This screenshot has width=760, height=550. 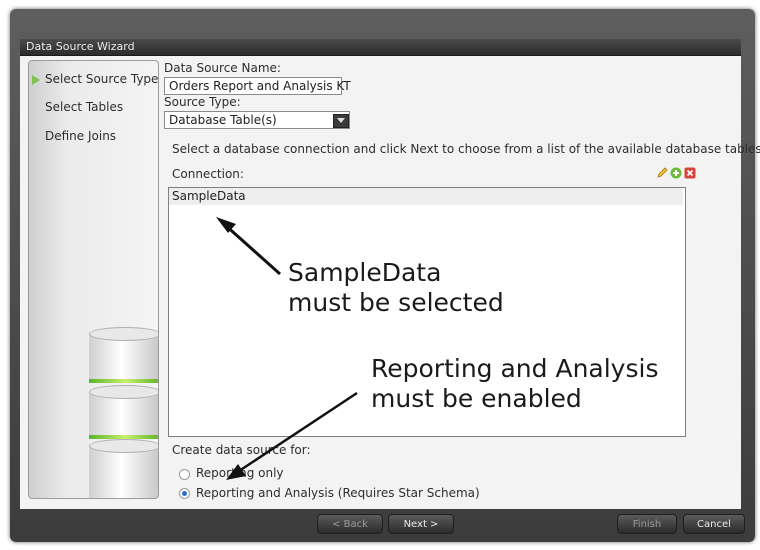 What do you see at coordinates (647, 524) in the screenshot?
I see `finish-button: Finish` at bounding box center [647, 524].